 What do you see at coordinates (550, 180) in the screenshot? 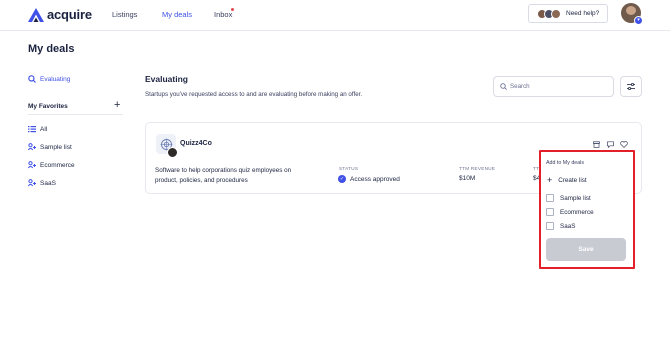
I see `plus-icon: +` at bounding box center [550, 180].